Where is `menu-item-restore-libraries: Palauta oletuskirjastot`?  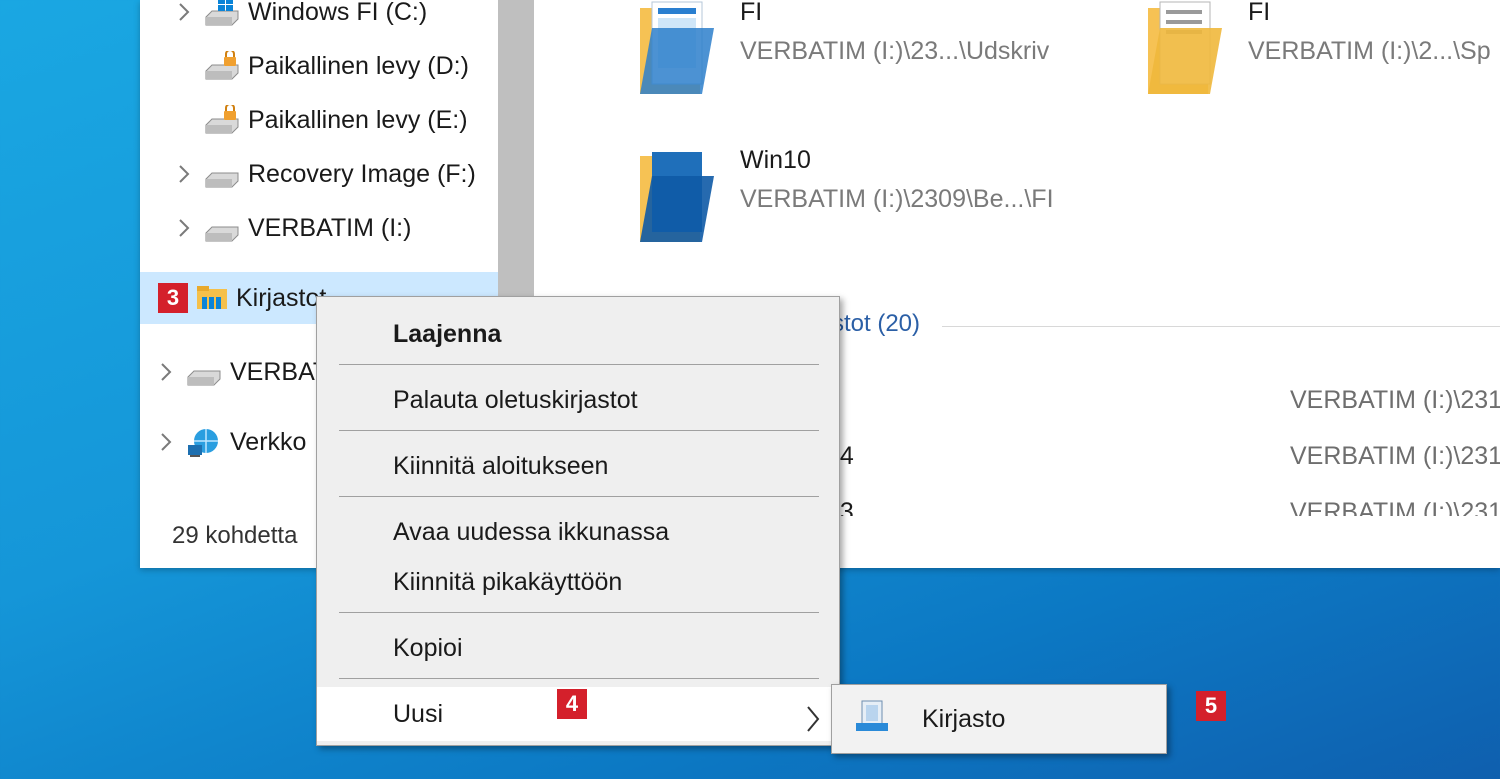
menu-item-restore-libraries: Palauta oletuskirjastot is located at coordinates (578, 400).